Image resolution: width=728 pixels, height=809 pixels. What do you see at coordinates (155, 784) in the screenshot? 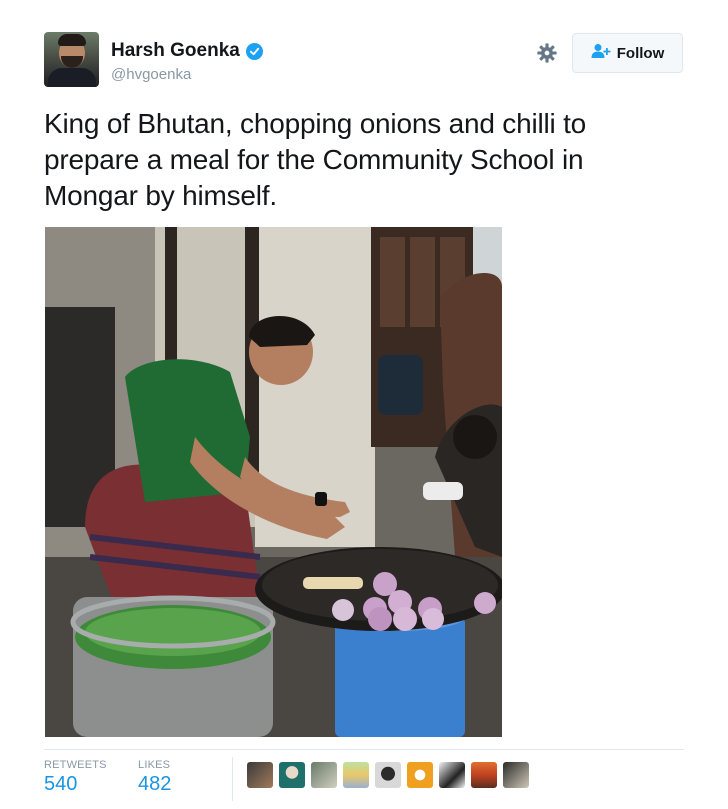
I see `likes-count: 482` at bounding box center [155, 784].